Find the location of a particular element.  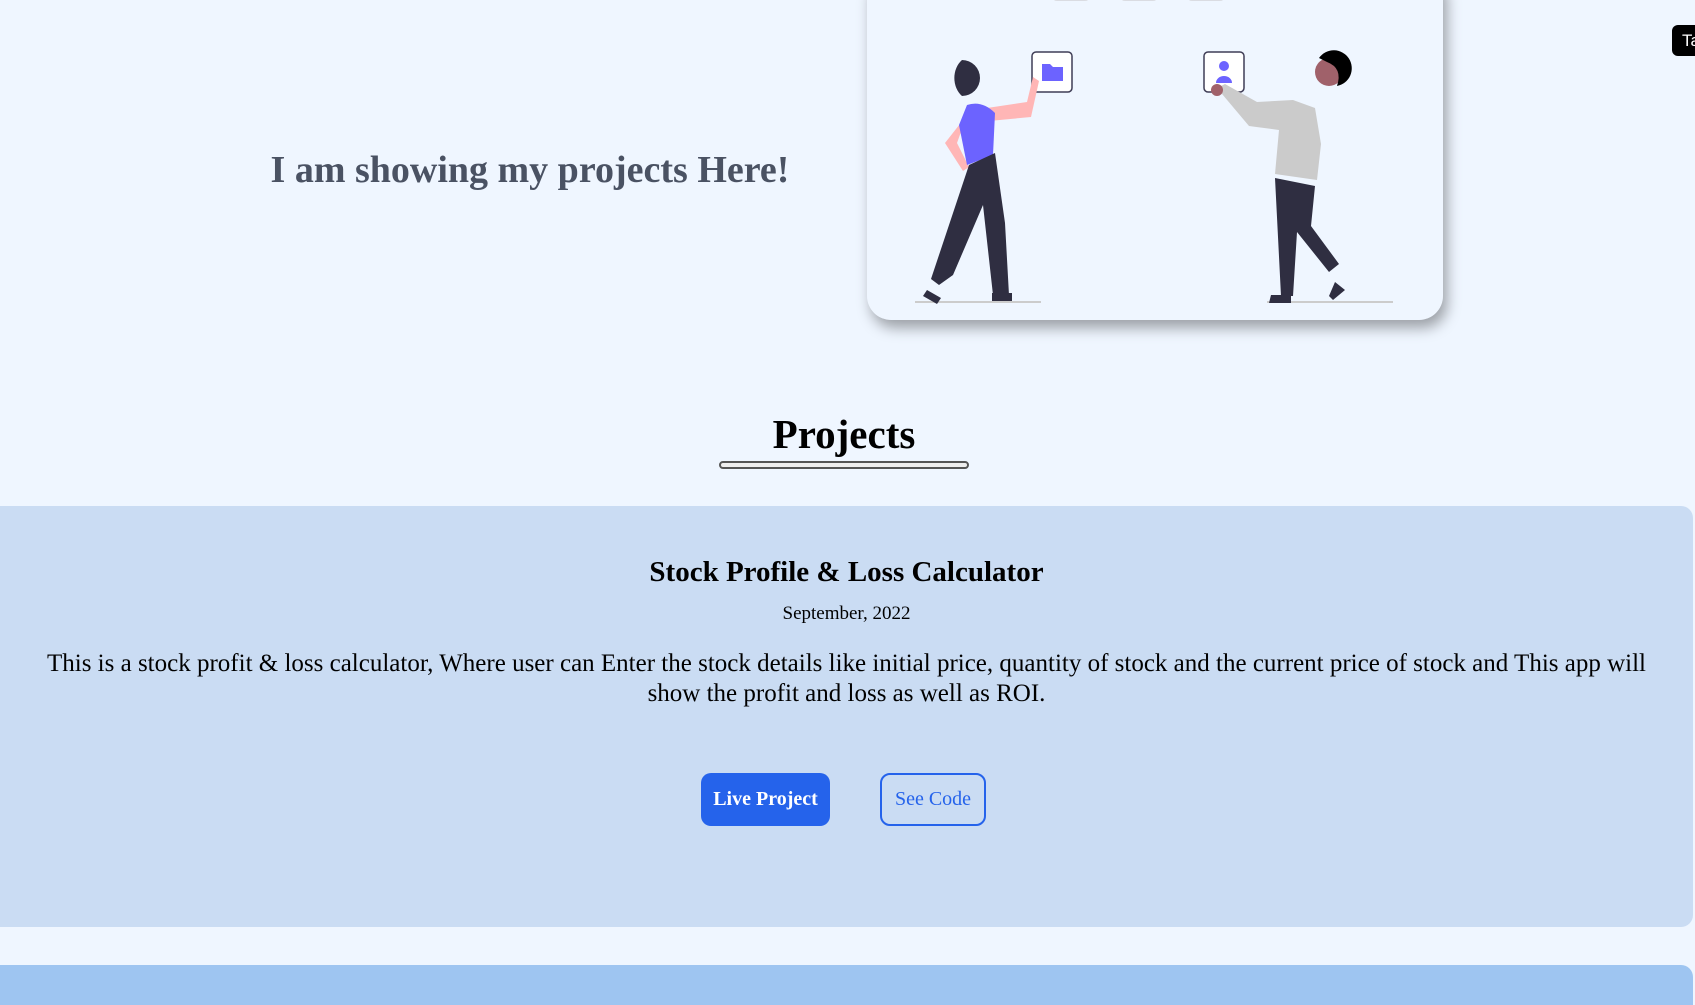

live-project-button: Live Project is located at coordinates (765, 799).